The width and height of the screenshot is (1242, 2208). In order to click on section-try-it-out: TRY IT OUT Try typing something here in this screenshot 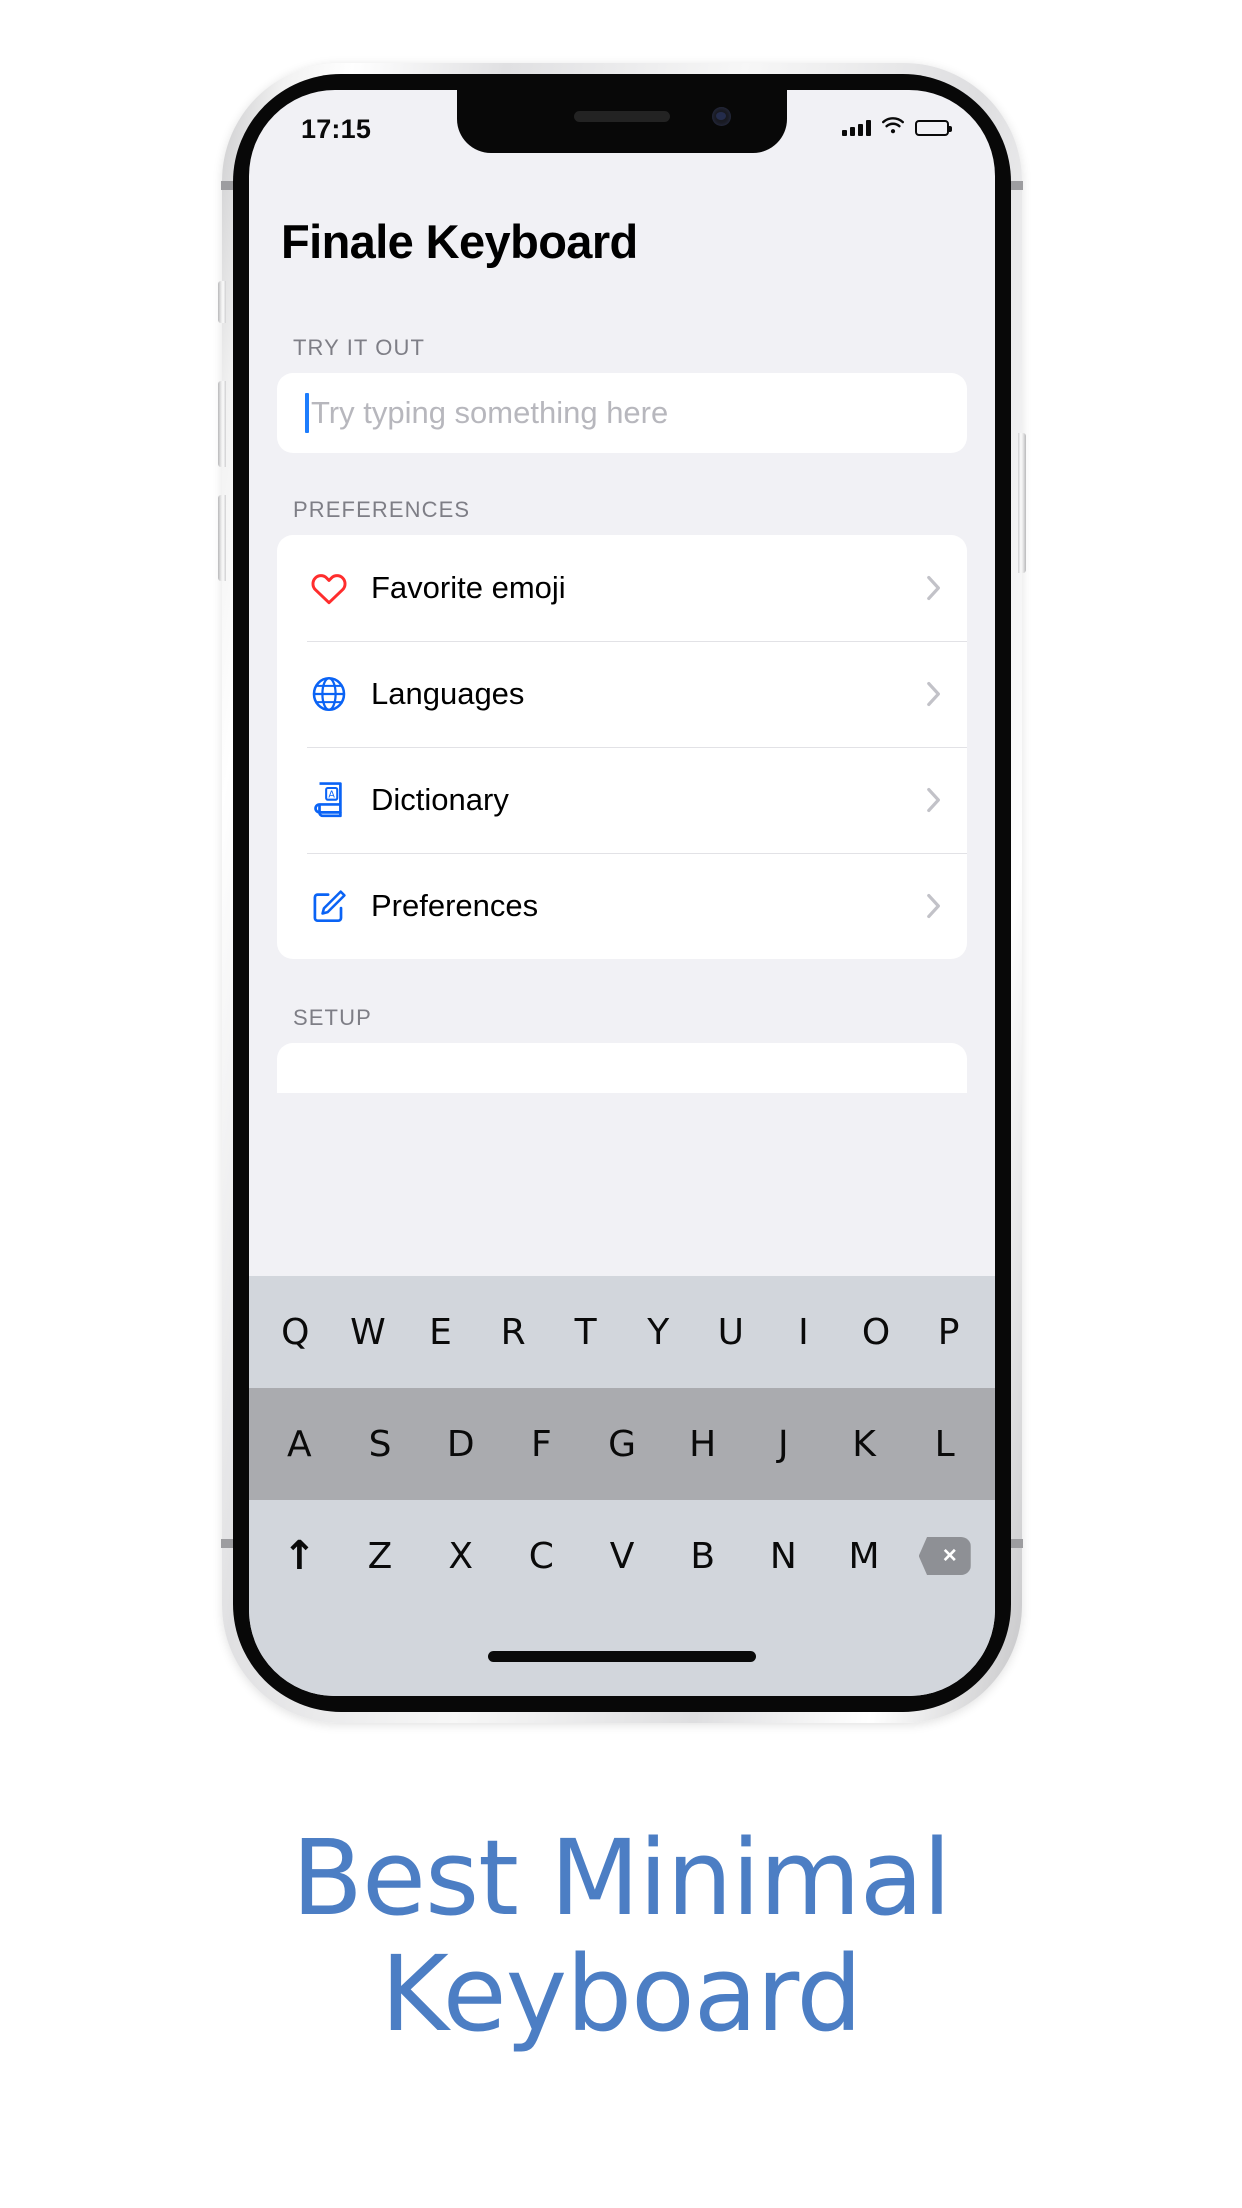, I will do `click(622, 394)`.